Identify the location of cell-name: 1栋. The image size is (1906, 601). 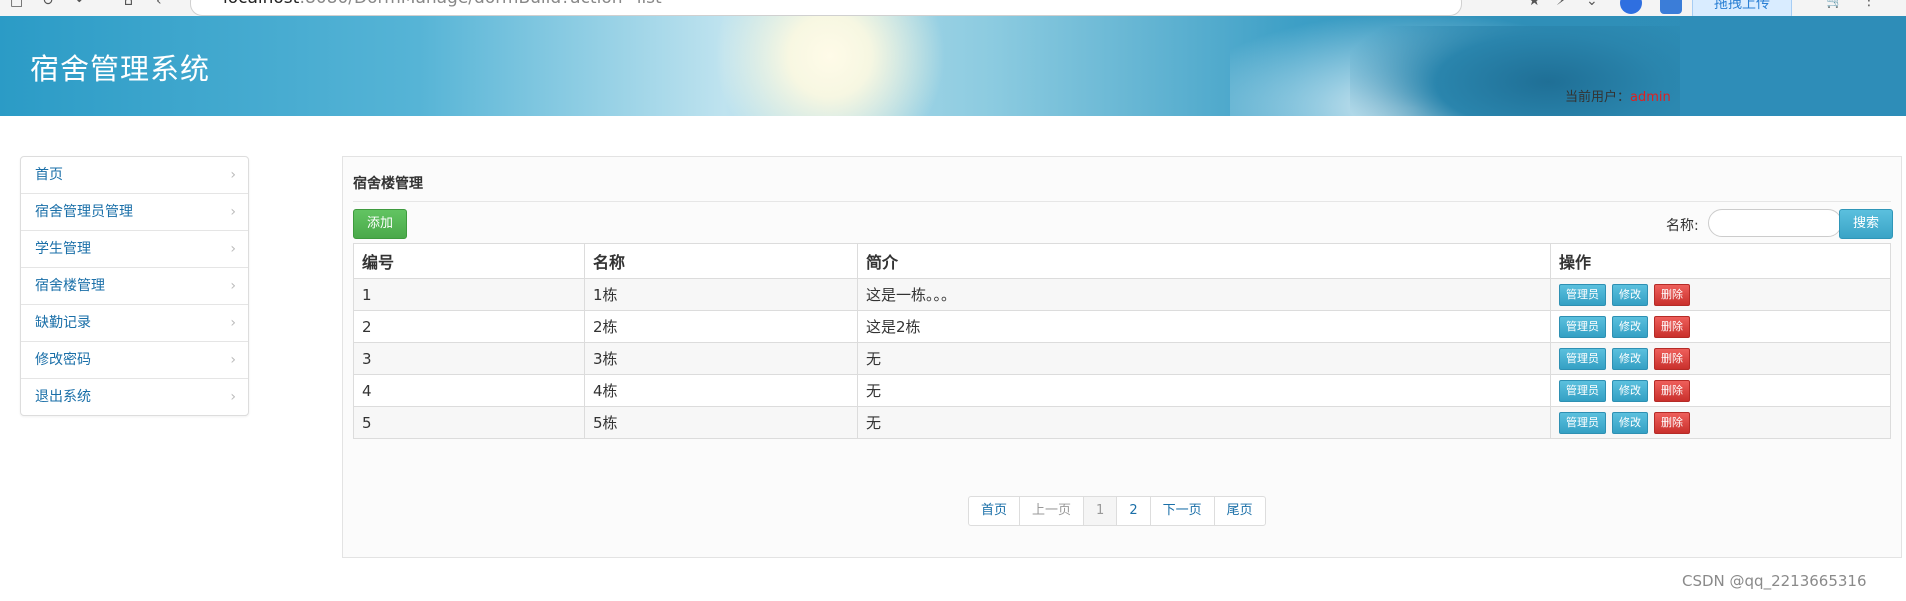
(721, 294).